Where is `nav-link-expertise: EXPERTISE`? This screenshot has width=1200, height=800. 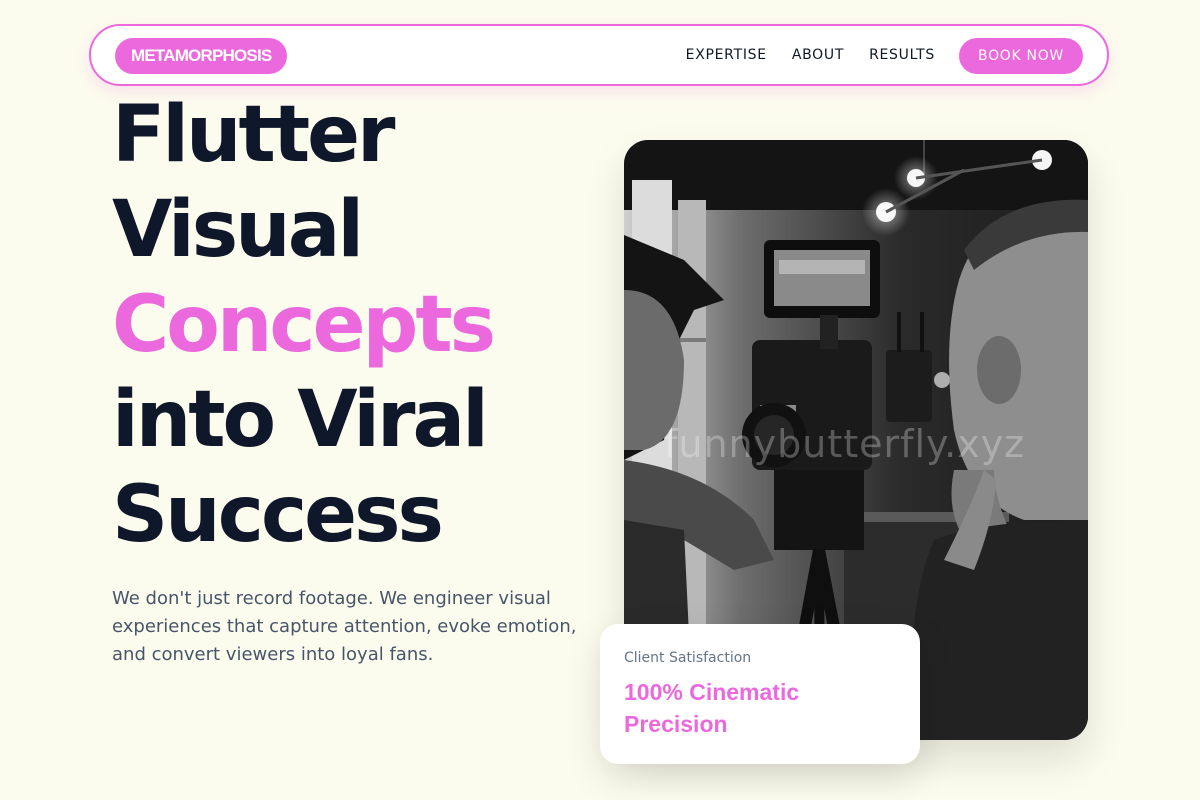 nav-link-expertise: EXPERTISE is located at coordinates (726, 55).